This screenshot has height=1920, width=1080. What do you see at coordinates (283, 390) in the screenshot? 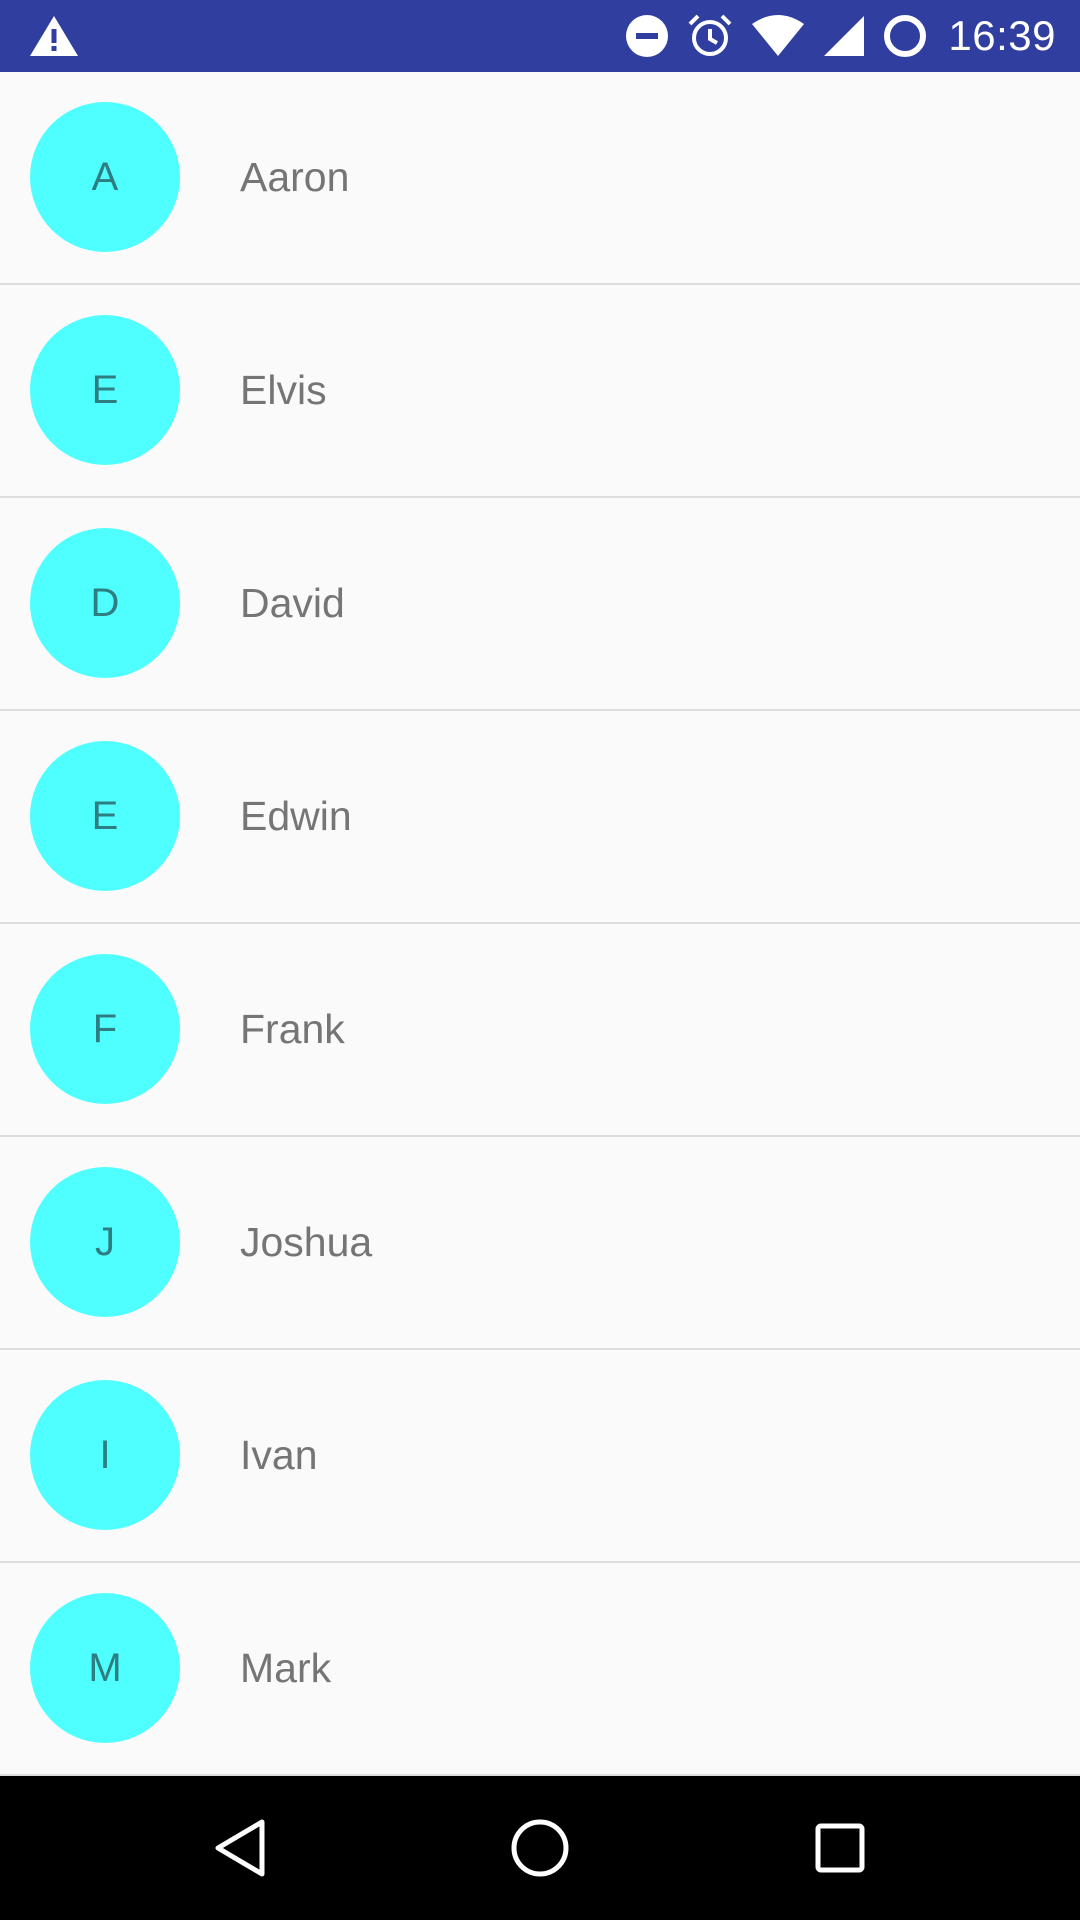
I see `contact-name: Elvis` at bounding box center [283, 390].